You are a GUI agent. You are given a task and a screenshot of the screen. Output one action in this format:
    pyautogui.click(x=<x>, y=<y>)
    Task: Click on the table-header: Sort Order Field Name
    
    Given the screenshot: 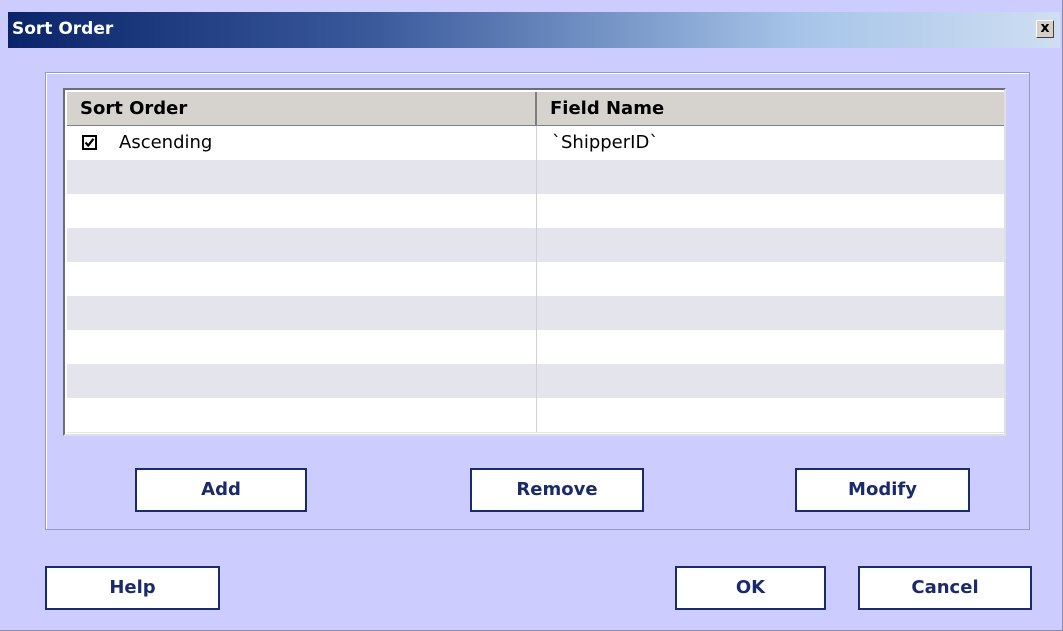 What is the action you would take?
    pyautogui.click(x=535, y=109)
    